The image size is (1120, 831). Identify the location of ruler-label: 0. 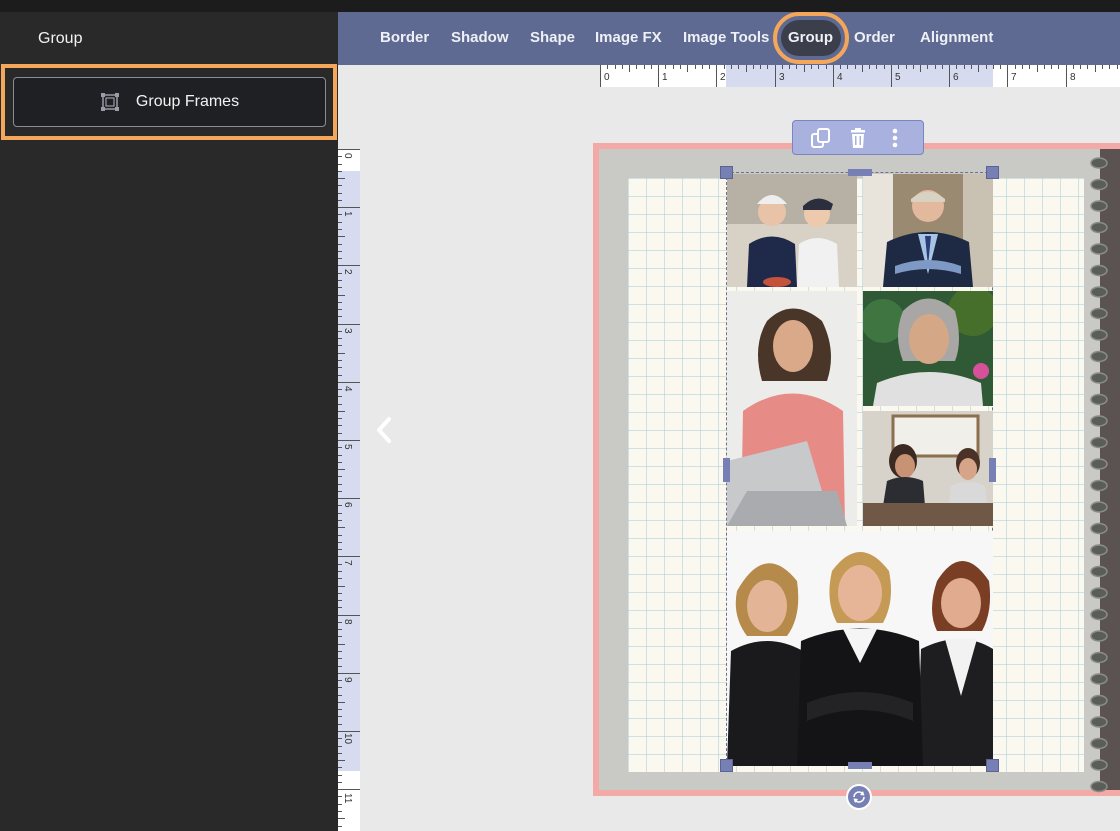
(347, 156).